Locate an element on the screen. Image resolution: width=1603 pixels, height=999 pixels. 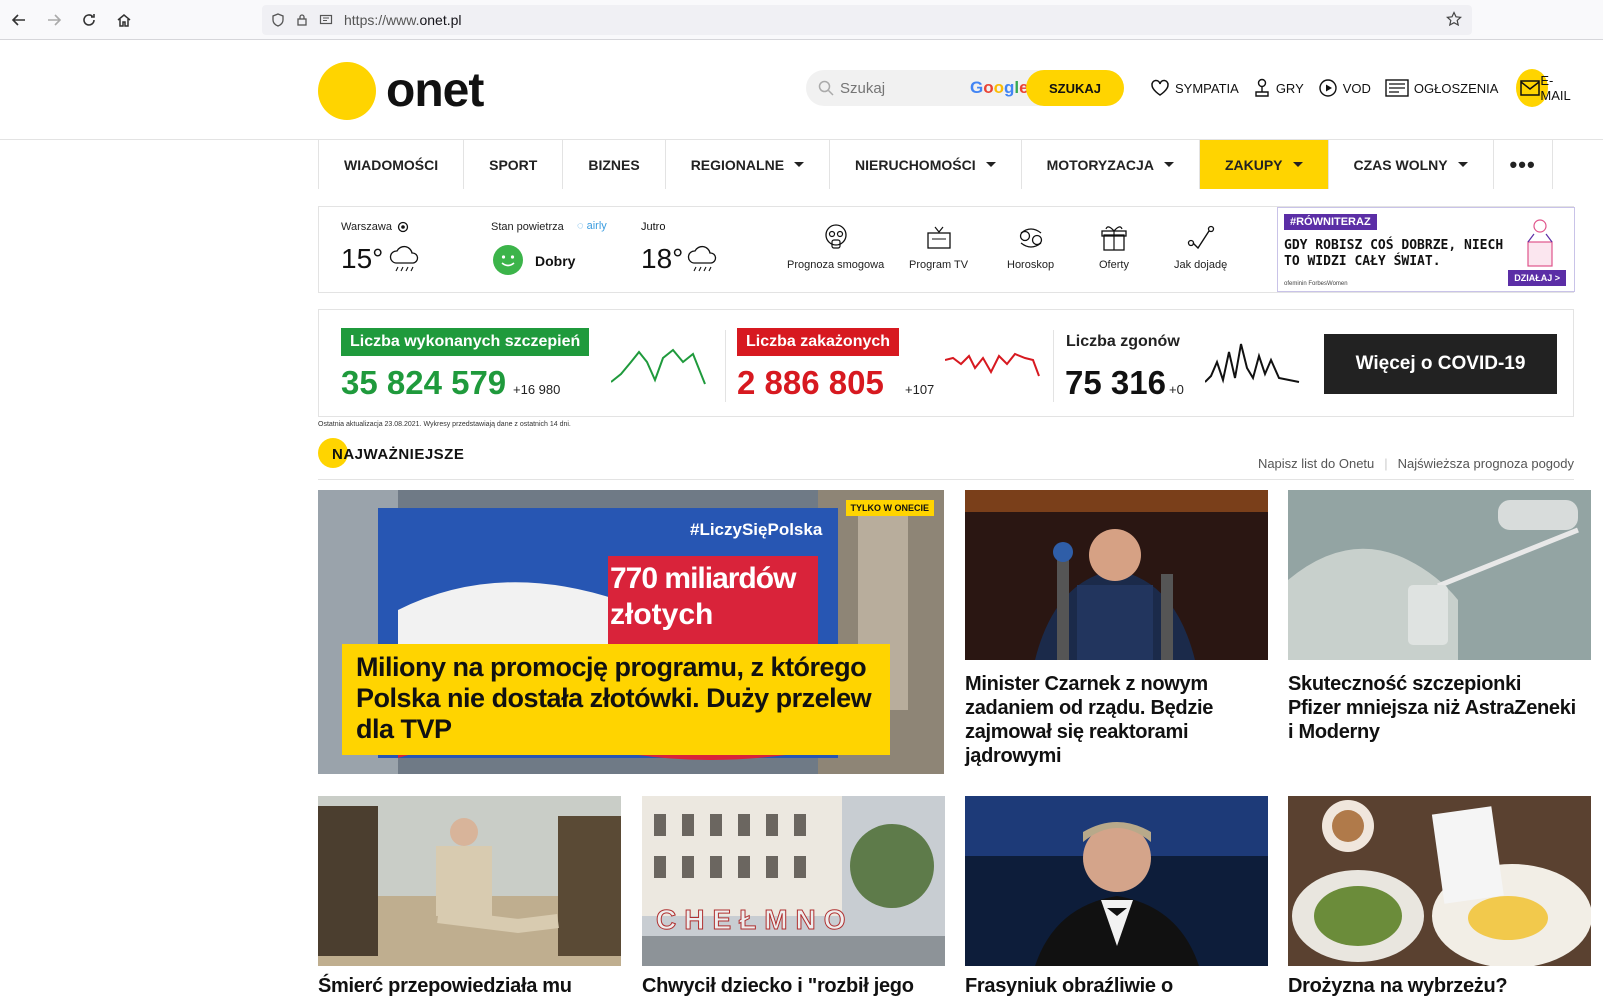
podium-illustration is located at coordinates (1540, 243).